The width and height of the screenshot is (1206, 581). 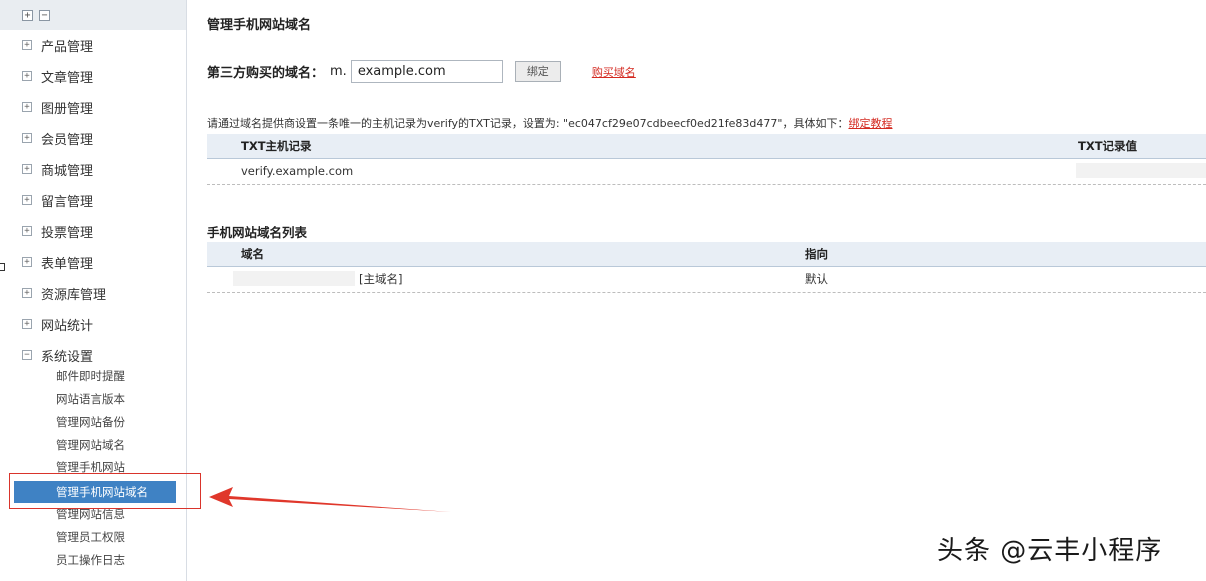 I want to click on sidebar-item: + 资源库管理, so click(x=64, y=293).